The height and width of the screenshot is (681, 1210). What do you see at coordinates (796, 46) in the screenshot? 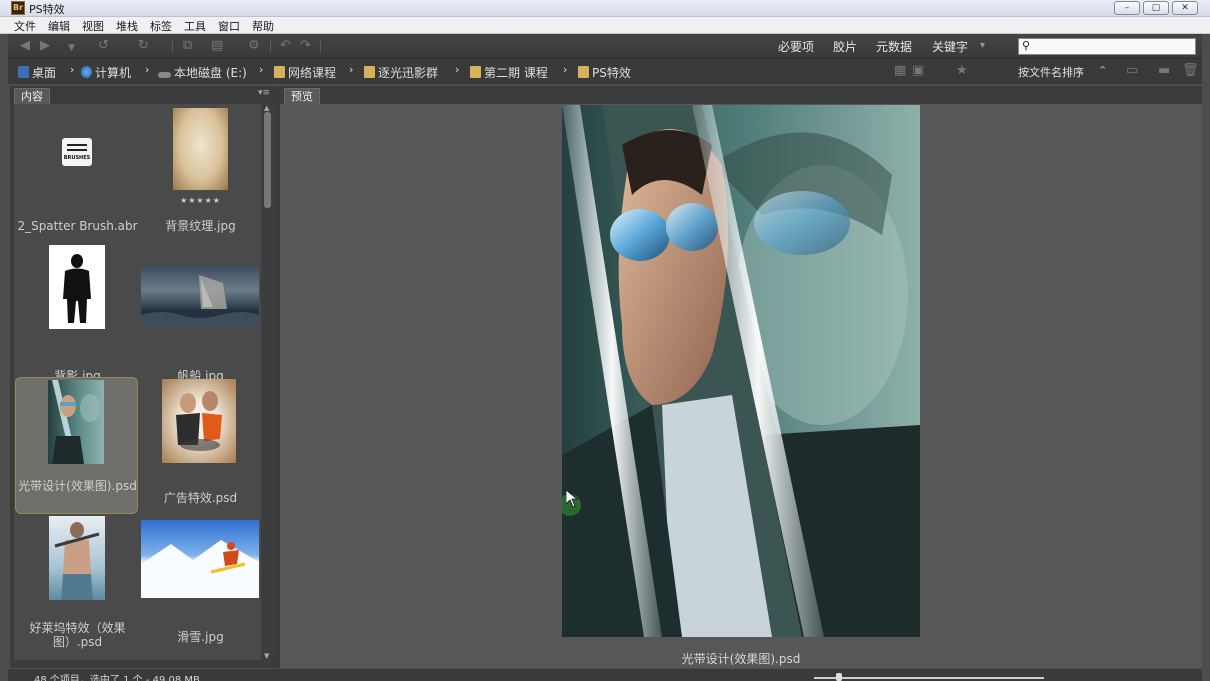
I see `workspace-essentials: 必要项` at bounding box center [796, 46].